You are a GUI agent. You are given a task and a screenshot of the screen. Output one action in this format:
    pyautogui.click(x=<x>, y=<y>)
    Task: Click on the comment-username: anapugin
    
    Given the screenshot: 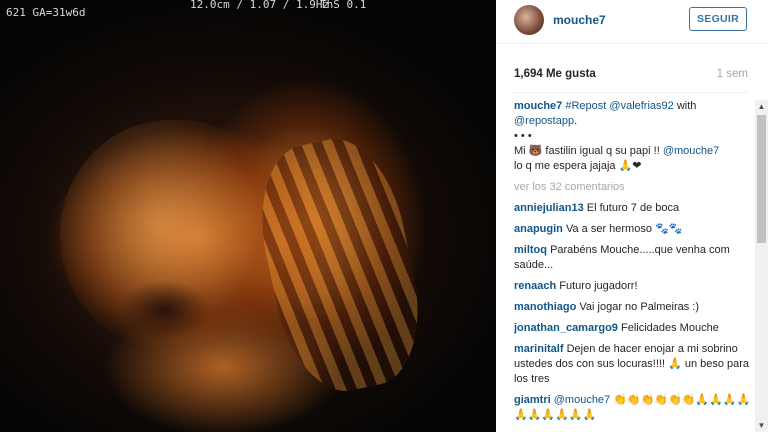 What is the action you would take?
    pyautogui.click(x=538, y=229)
    